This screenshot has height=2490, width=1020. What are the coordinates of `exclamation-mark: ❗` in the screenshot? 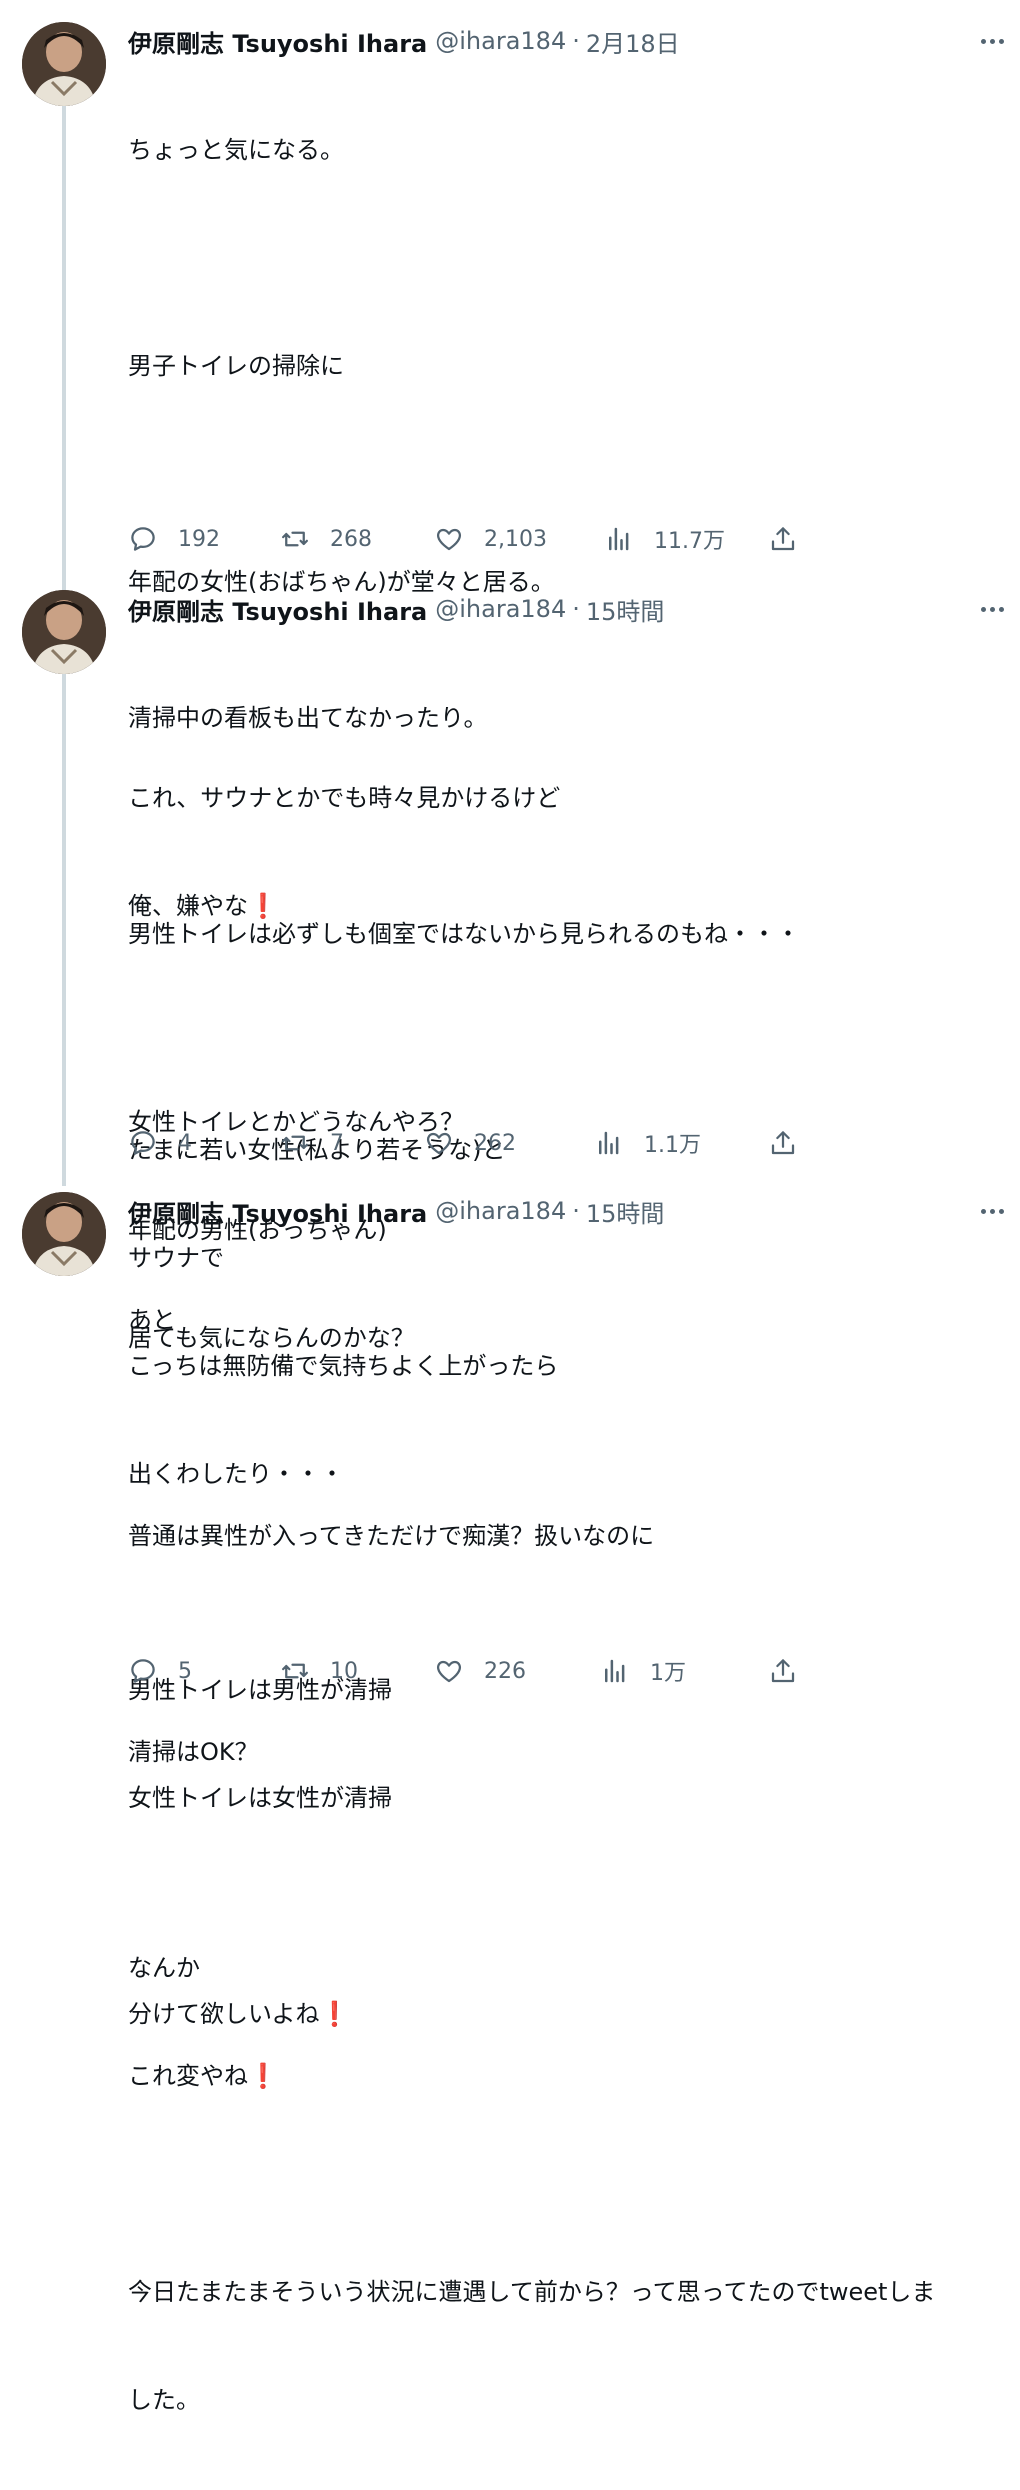 It's located at (263, 2076).